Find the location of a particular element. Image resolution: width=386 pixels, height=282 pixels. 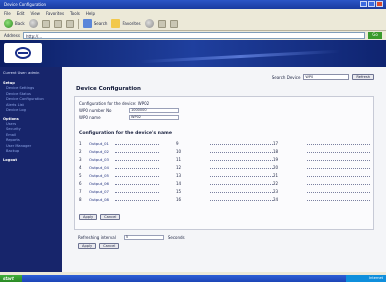

menu-view: View is located at coordinates (35, 13).